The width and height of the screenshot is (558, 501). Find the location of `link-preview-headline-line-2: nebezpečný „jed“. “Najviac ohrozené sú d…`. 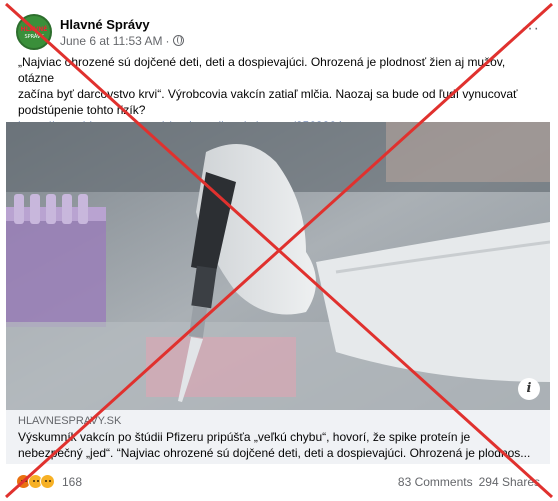

link-preview-headline-line-2: nebezpečný „jed“. “Najviac ohrozené sú d… is located at coordinates (274, 453).